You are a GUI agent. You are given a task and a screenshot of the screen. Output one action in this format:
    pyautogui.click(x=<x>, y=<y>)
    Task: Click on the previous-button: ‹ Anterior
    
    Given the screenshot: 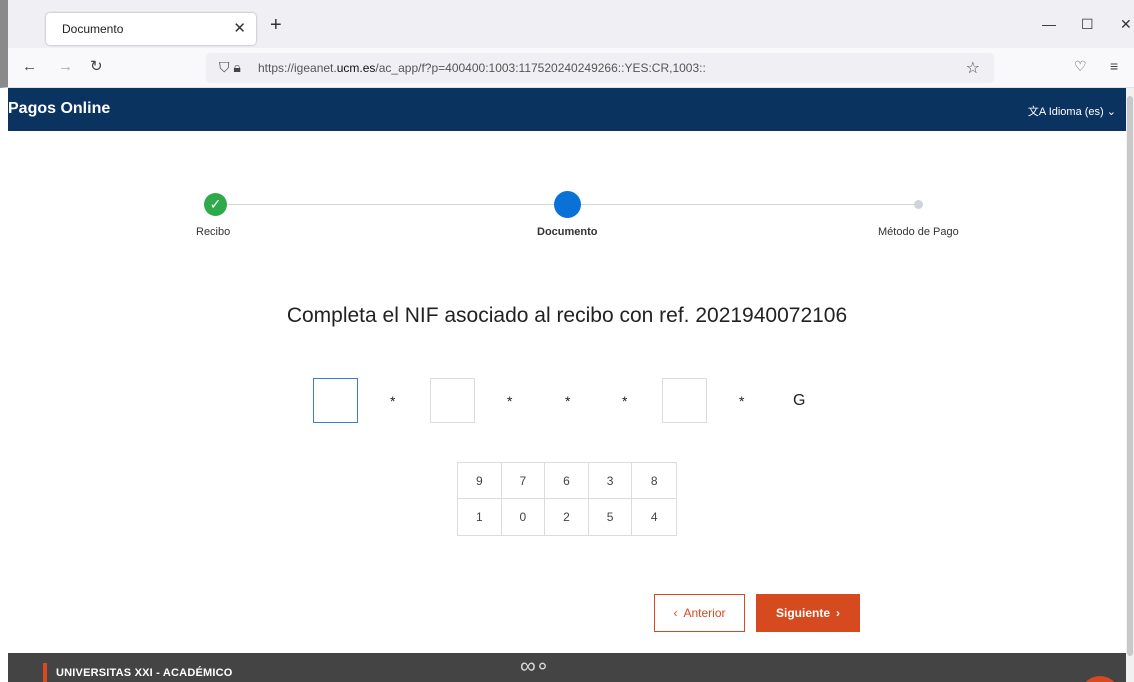 What is the action you would take?
    pyautogui.click(x=699, y=613)
    